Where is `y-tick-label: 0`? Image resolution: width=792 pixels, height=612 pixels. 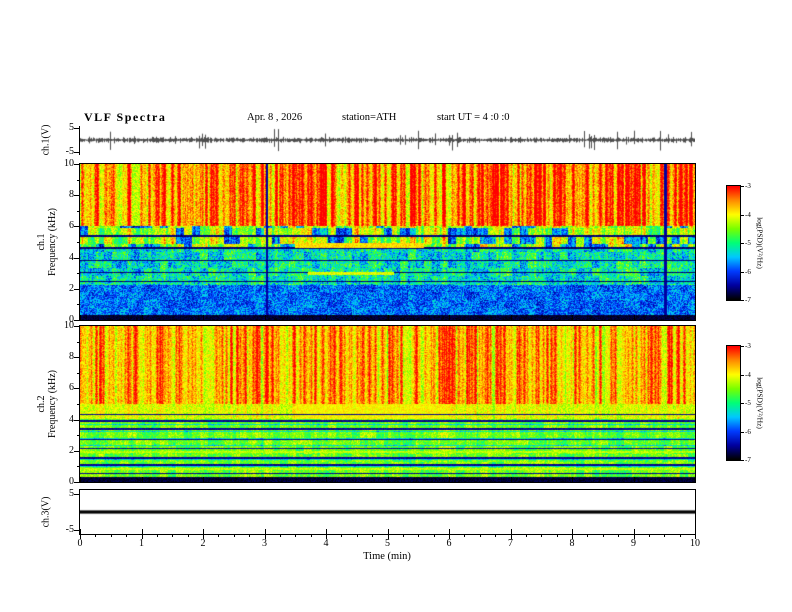
y-tick-label: 0 is located at coordinates (71, 481).